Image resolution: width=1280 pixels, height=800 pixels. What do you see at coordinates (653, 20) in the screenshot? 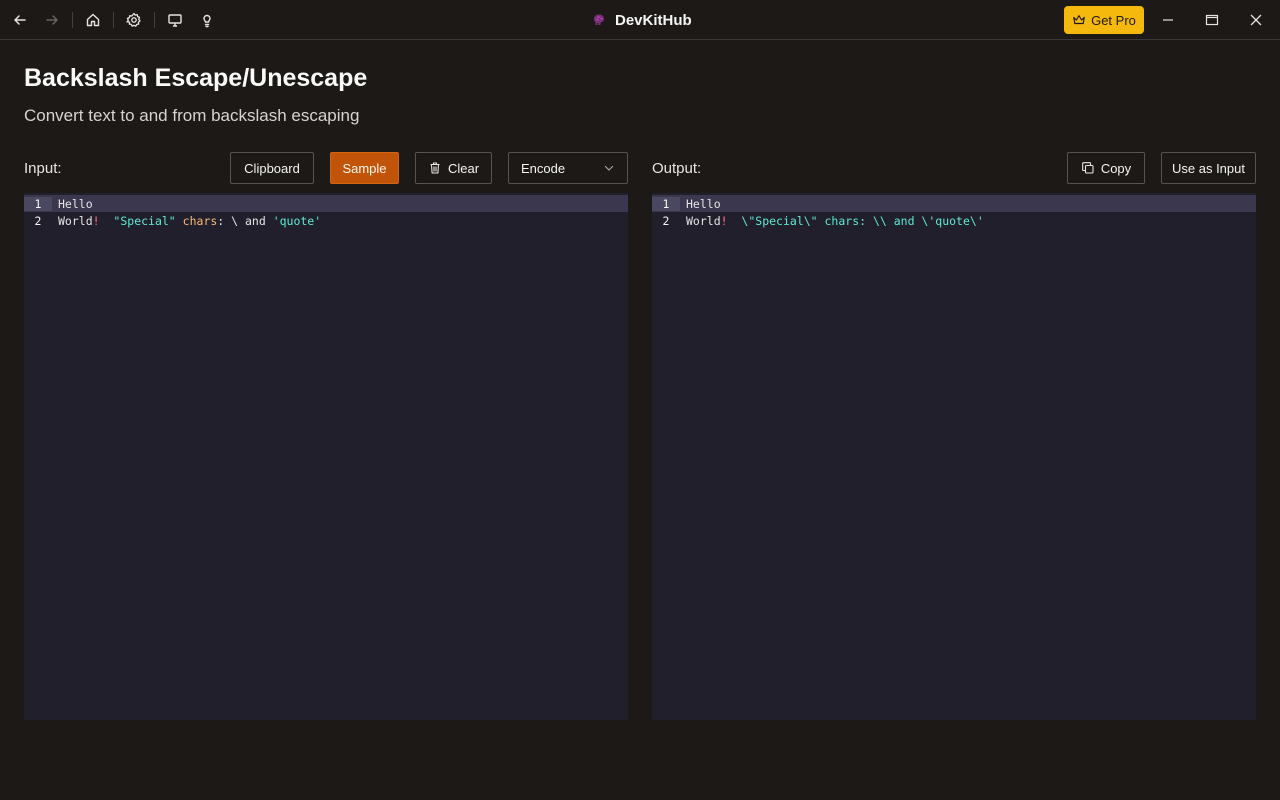
I see `app-name: DevKitHub` at bounding box center [653, 20].